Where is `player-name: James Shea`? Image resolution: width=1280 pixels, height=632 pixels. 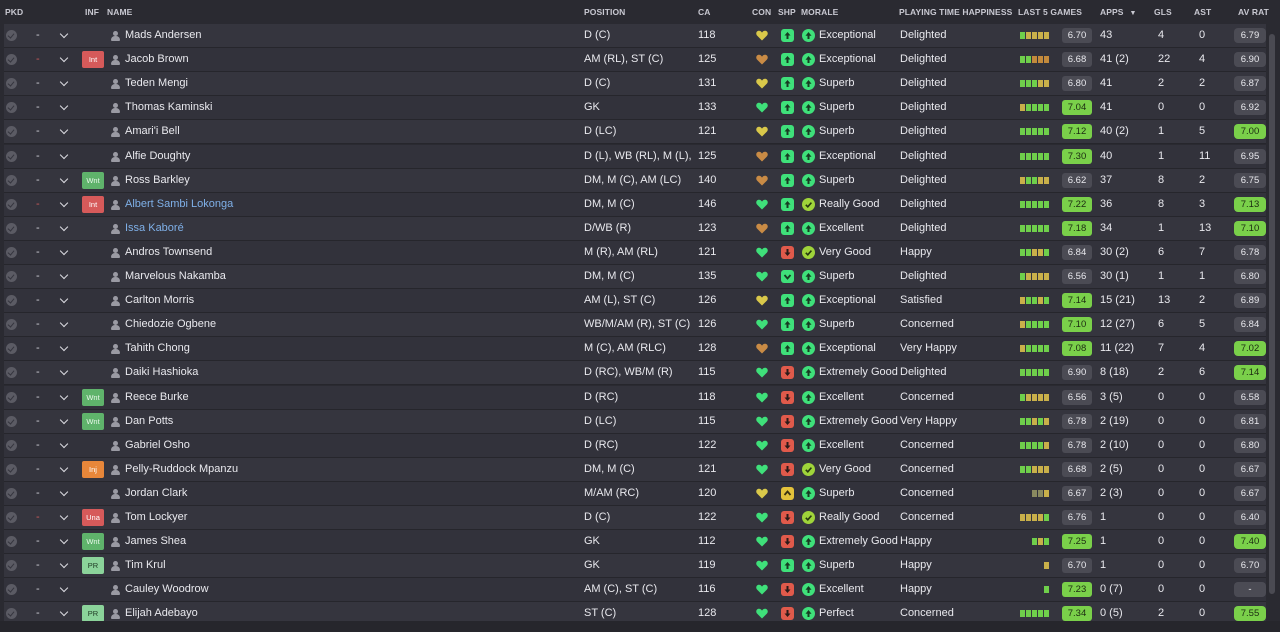 player-name: James Shea is located at coordinates (225, 541).